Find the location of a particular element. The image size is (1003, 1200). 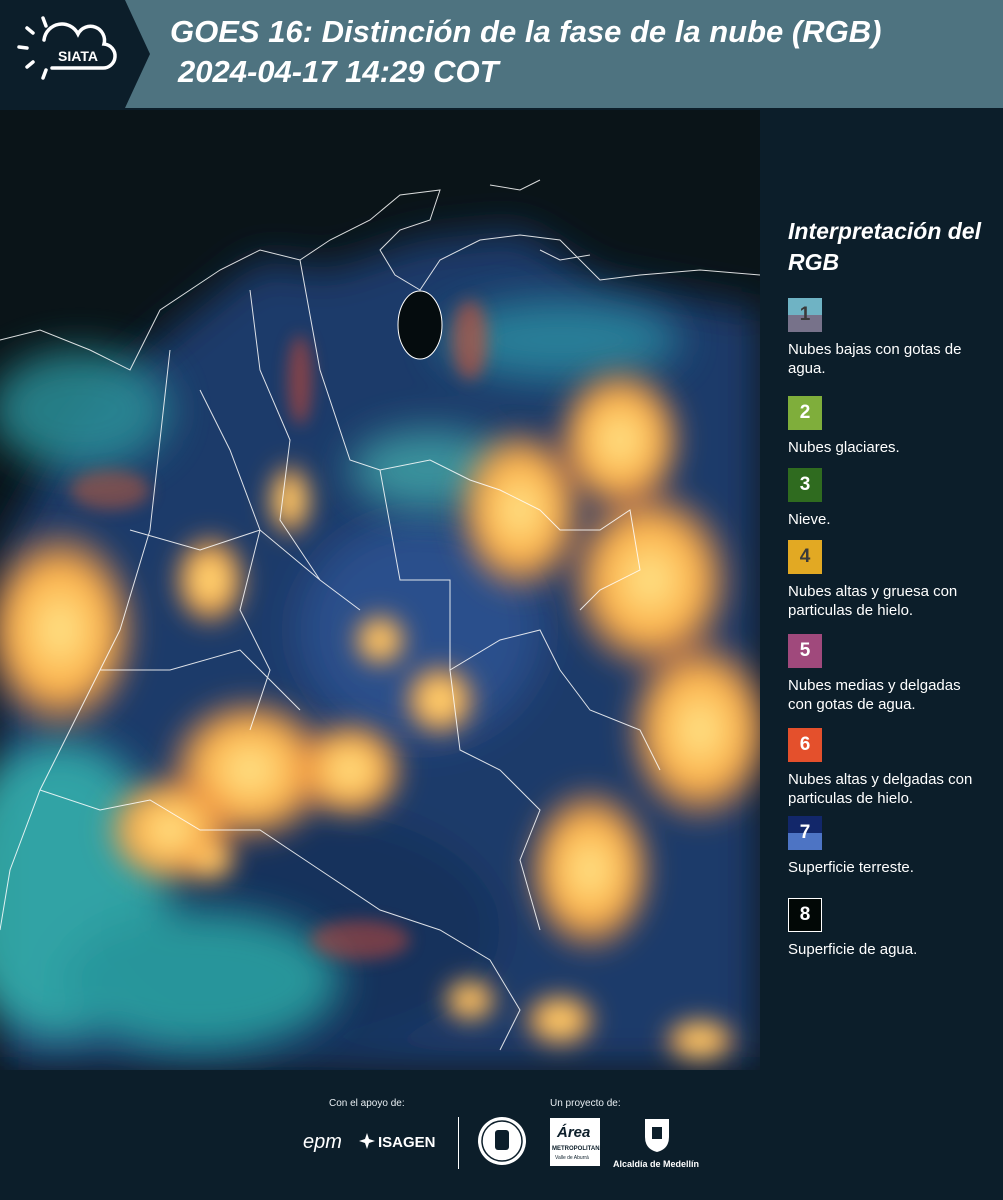

legend-swatch: 6 is located at coordinates (805, 745).